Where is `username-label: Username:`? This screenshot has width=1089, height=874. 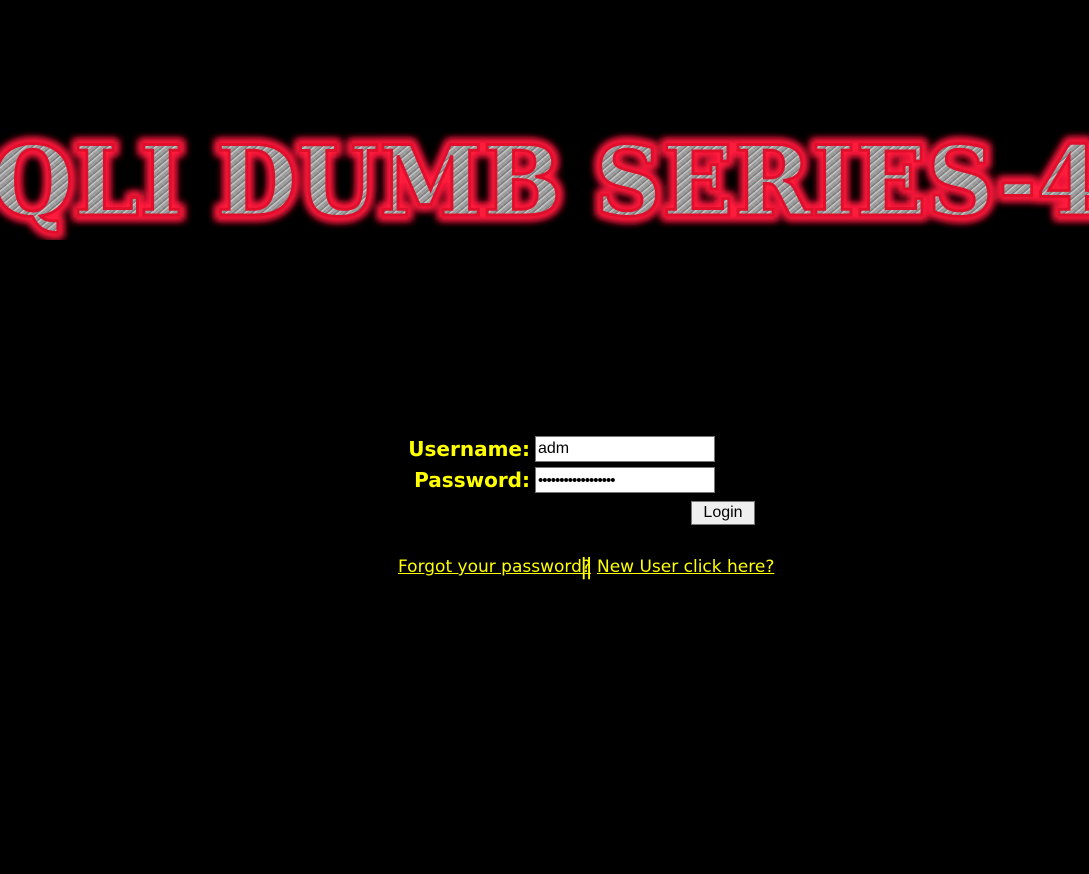 username-label: Username: is located at coordinates (469, 449).